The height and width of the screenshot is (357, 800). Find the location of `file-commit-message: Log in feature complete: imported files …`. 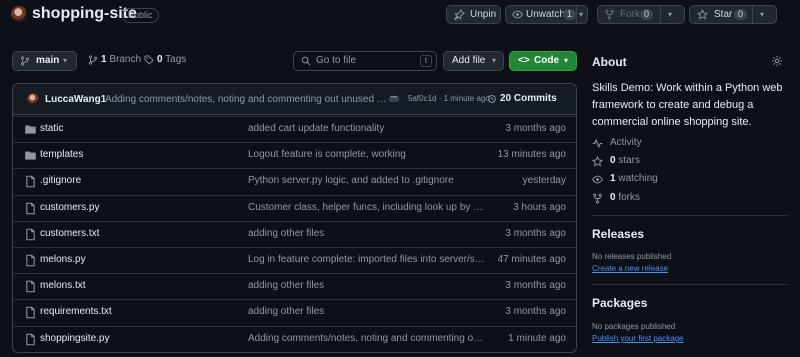

file-commit-message: Log in feature complete: imported files … is located at coordinates (367, 259).